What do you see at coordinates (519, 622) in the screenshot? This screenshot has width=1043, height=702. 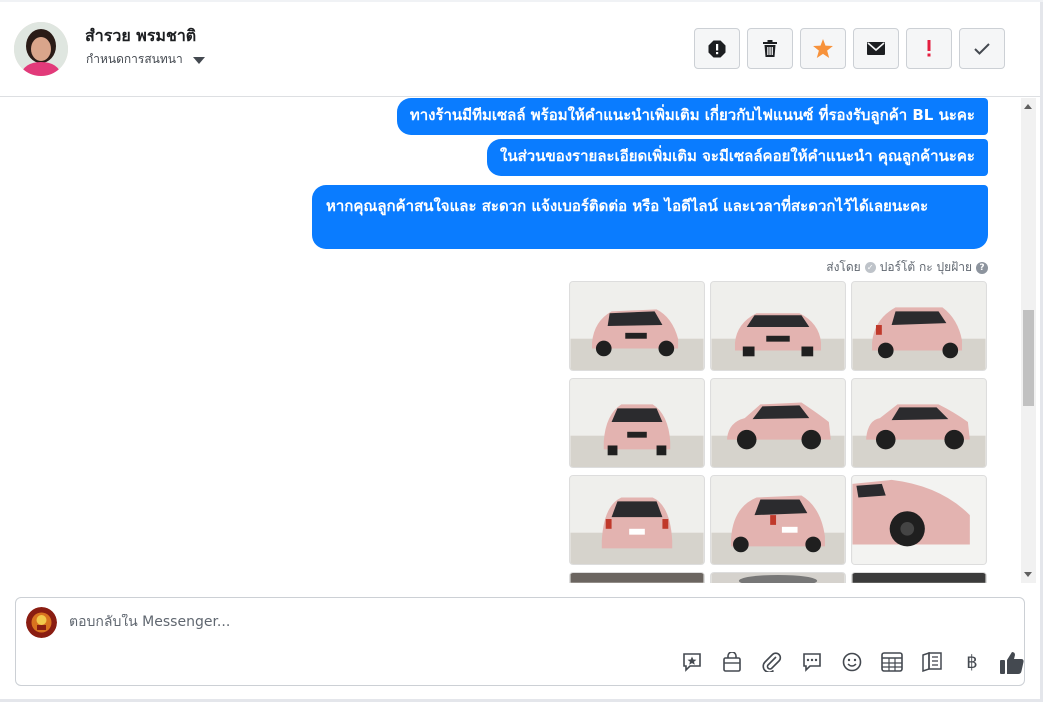 I see `reply-input` at bounding box center [519, 622].